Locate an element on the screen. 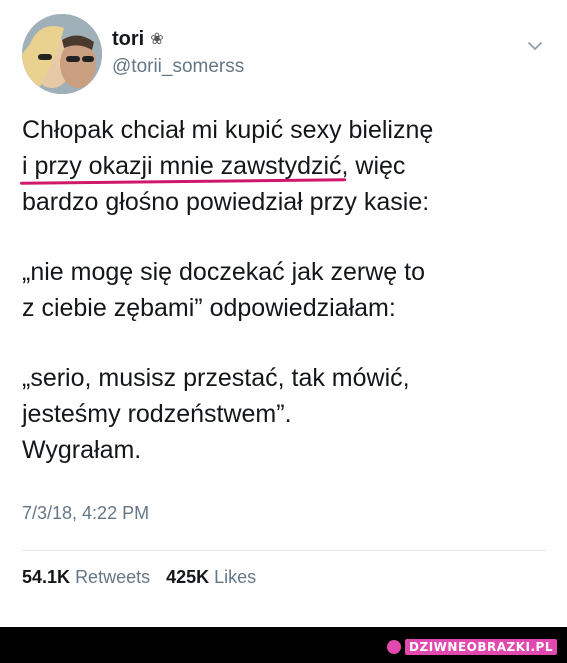 This screenshot has height=663, width=567. highlighted-text: i przy okazji mnie zawstydzić is located at coordinates (182, 166).